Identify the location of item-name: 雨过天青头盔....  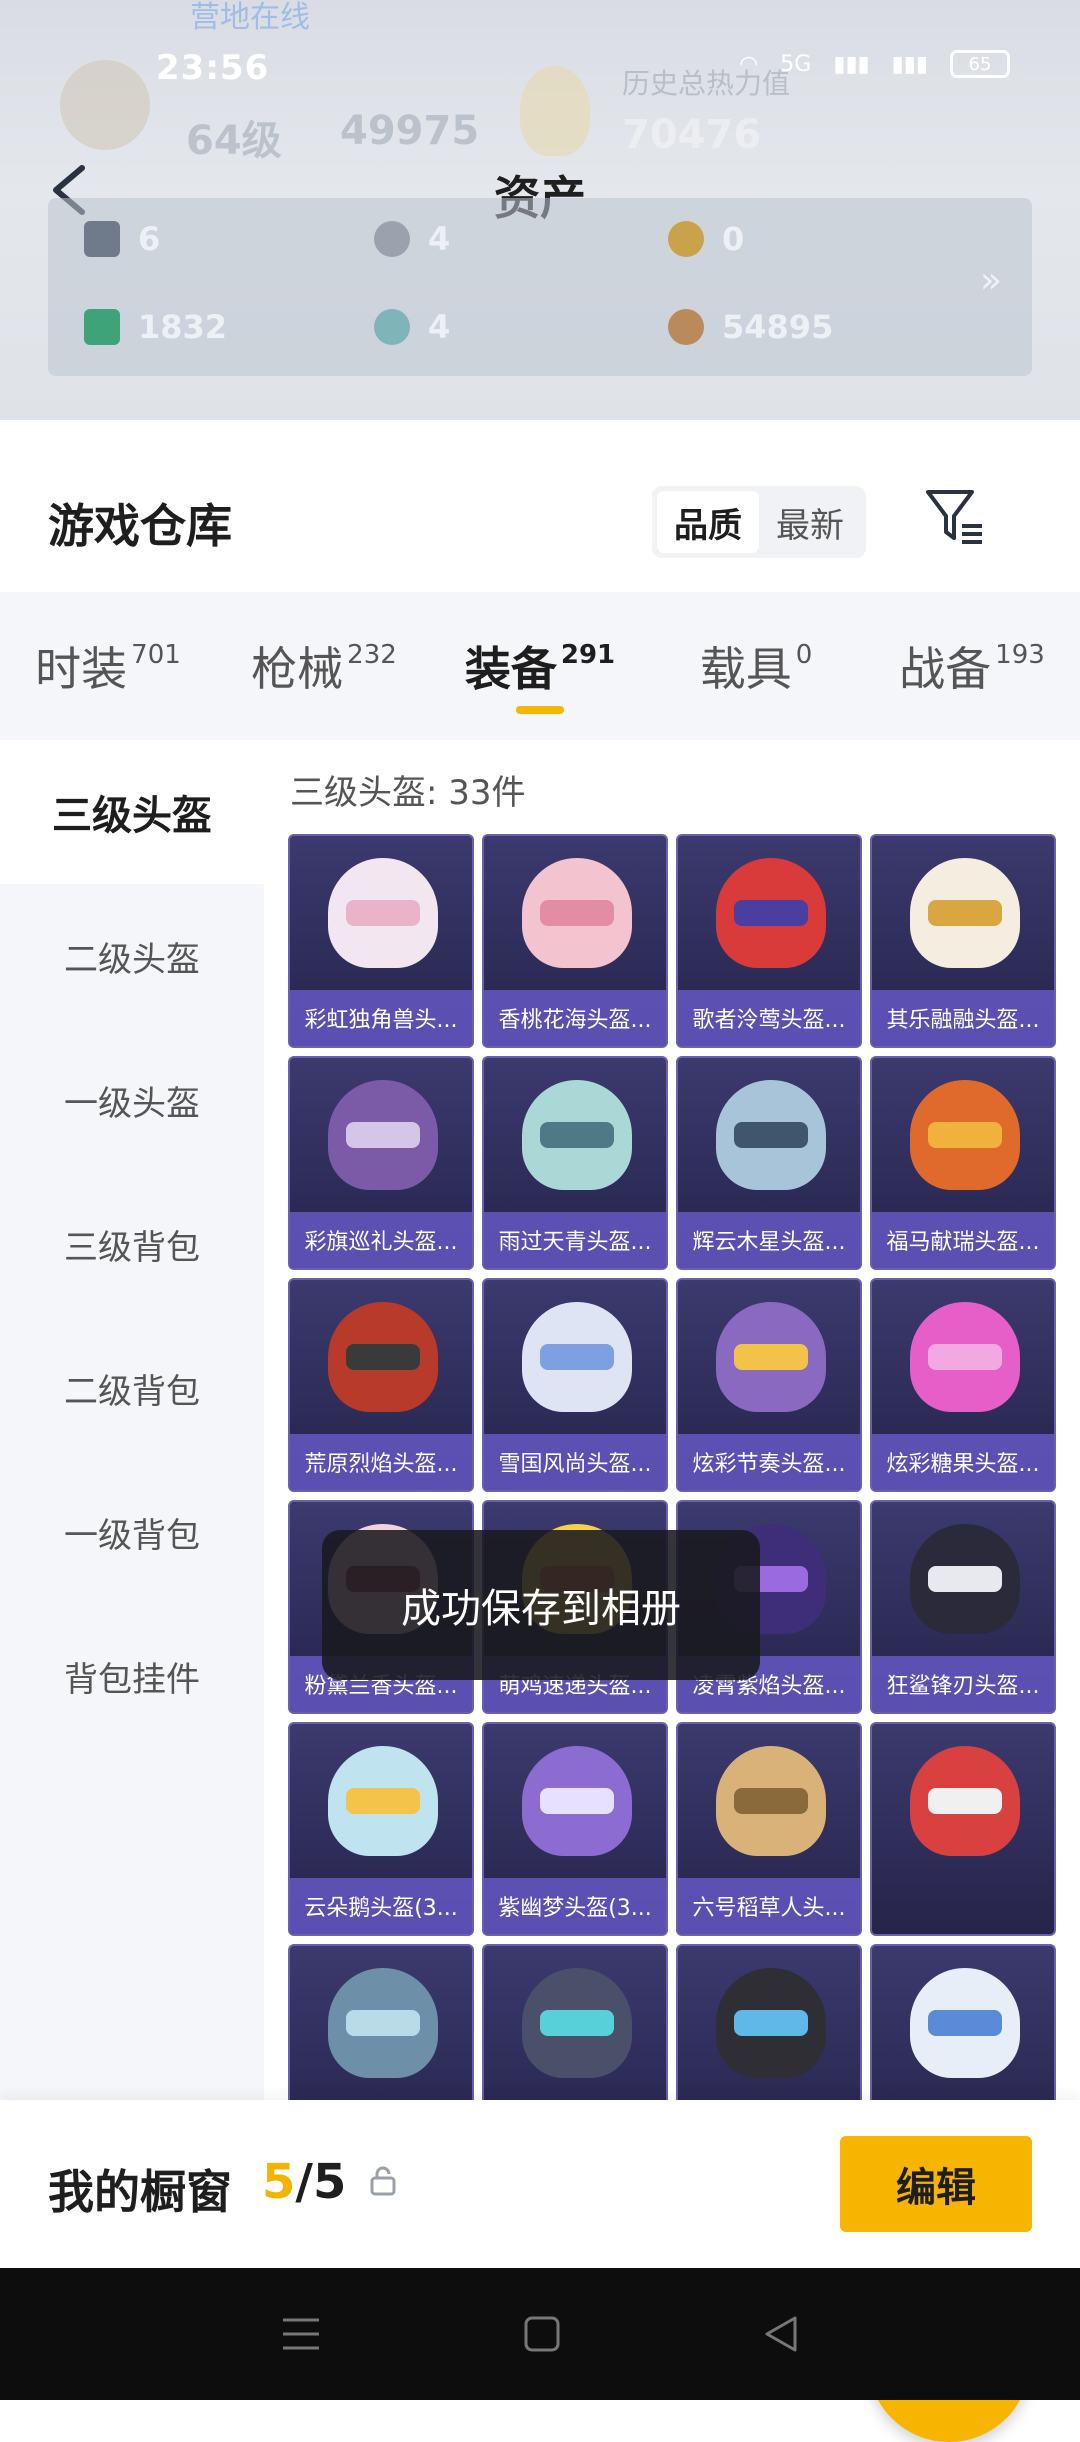
(575, 1240).